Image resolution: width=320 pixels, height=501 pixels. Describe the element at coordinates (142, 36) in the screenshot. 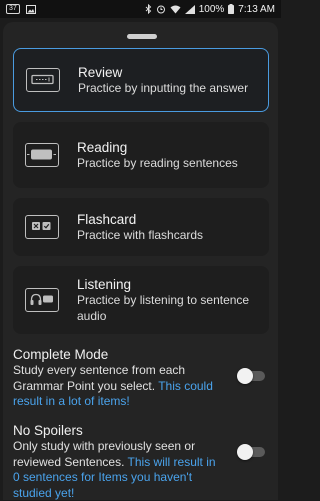

I see `drag-handle` at that location.